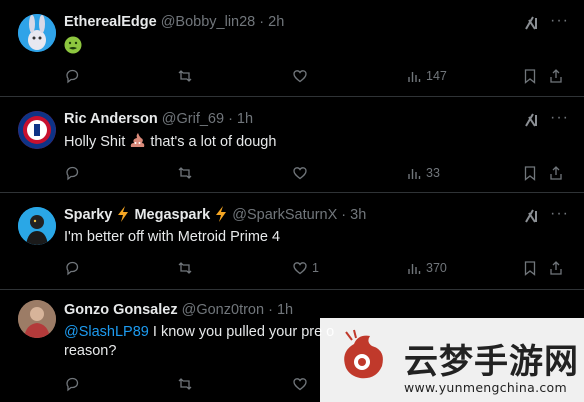 This screenshot has width=584, height=402. I want to click on timestamp: · 2h, so click(271, 22).